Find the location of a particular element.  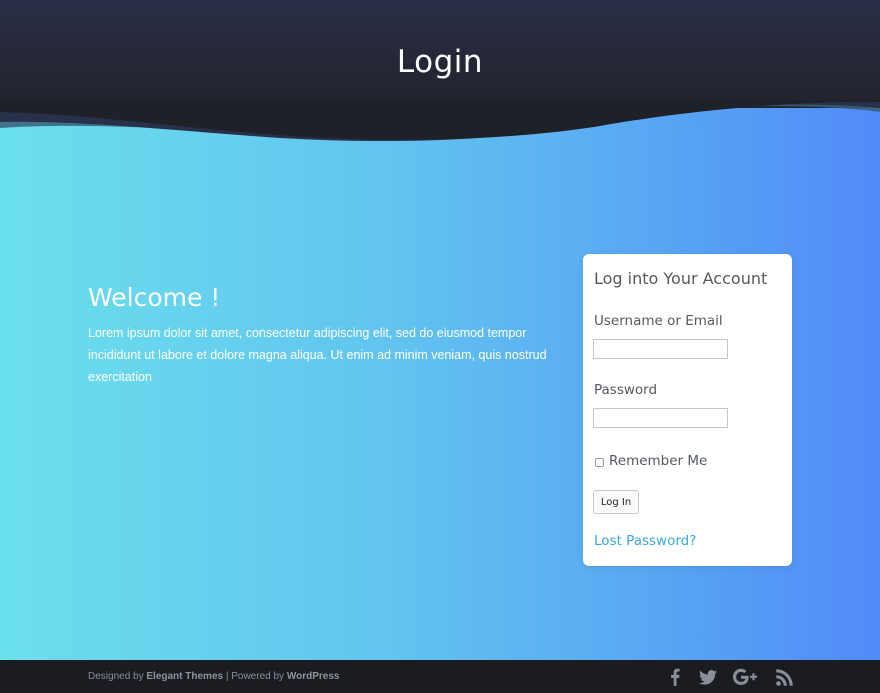

footer-powered-by-text: | Powered by is located at coordinates (255, 676).